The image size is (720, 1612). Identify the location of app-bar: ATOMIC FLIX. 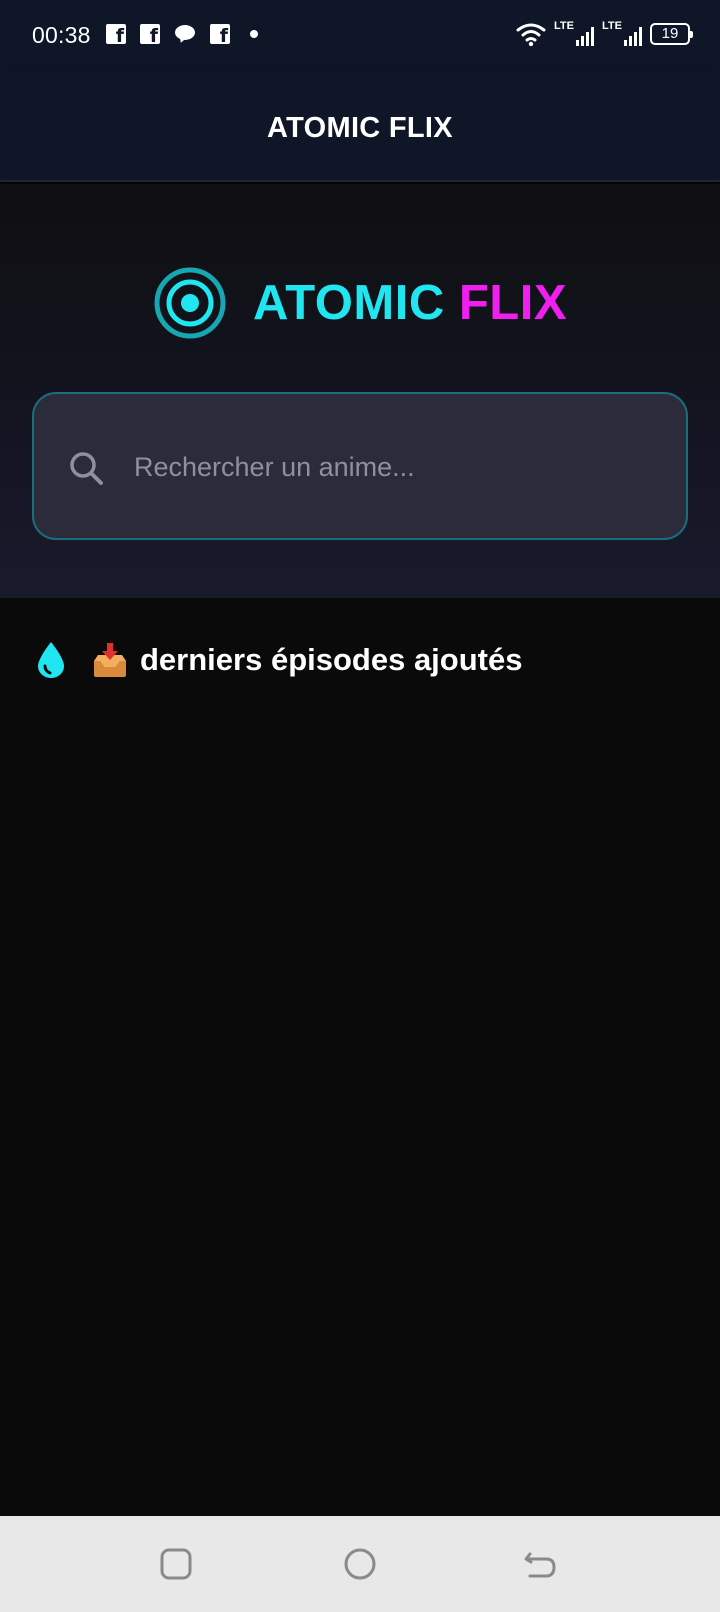
(360, 127).